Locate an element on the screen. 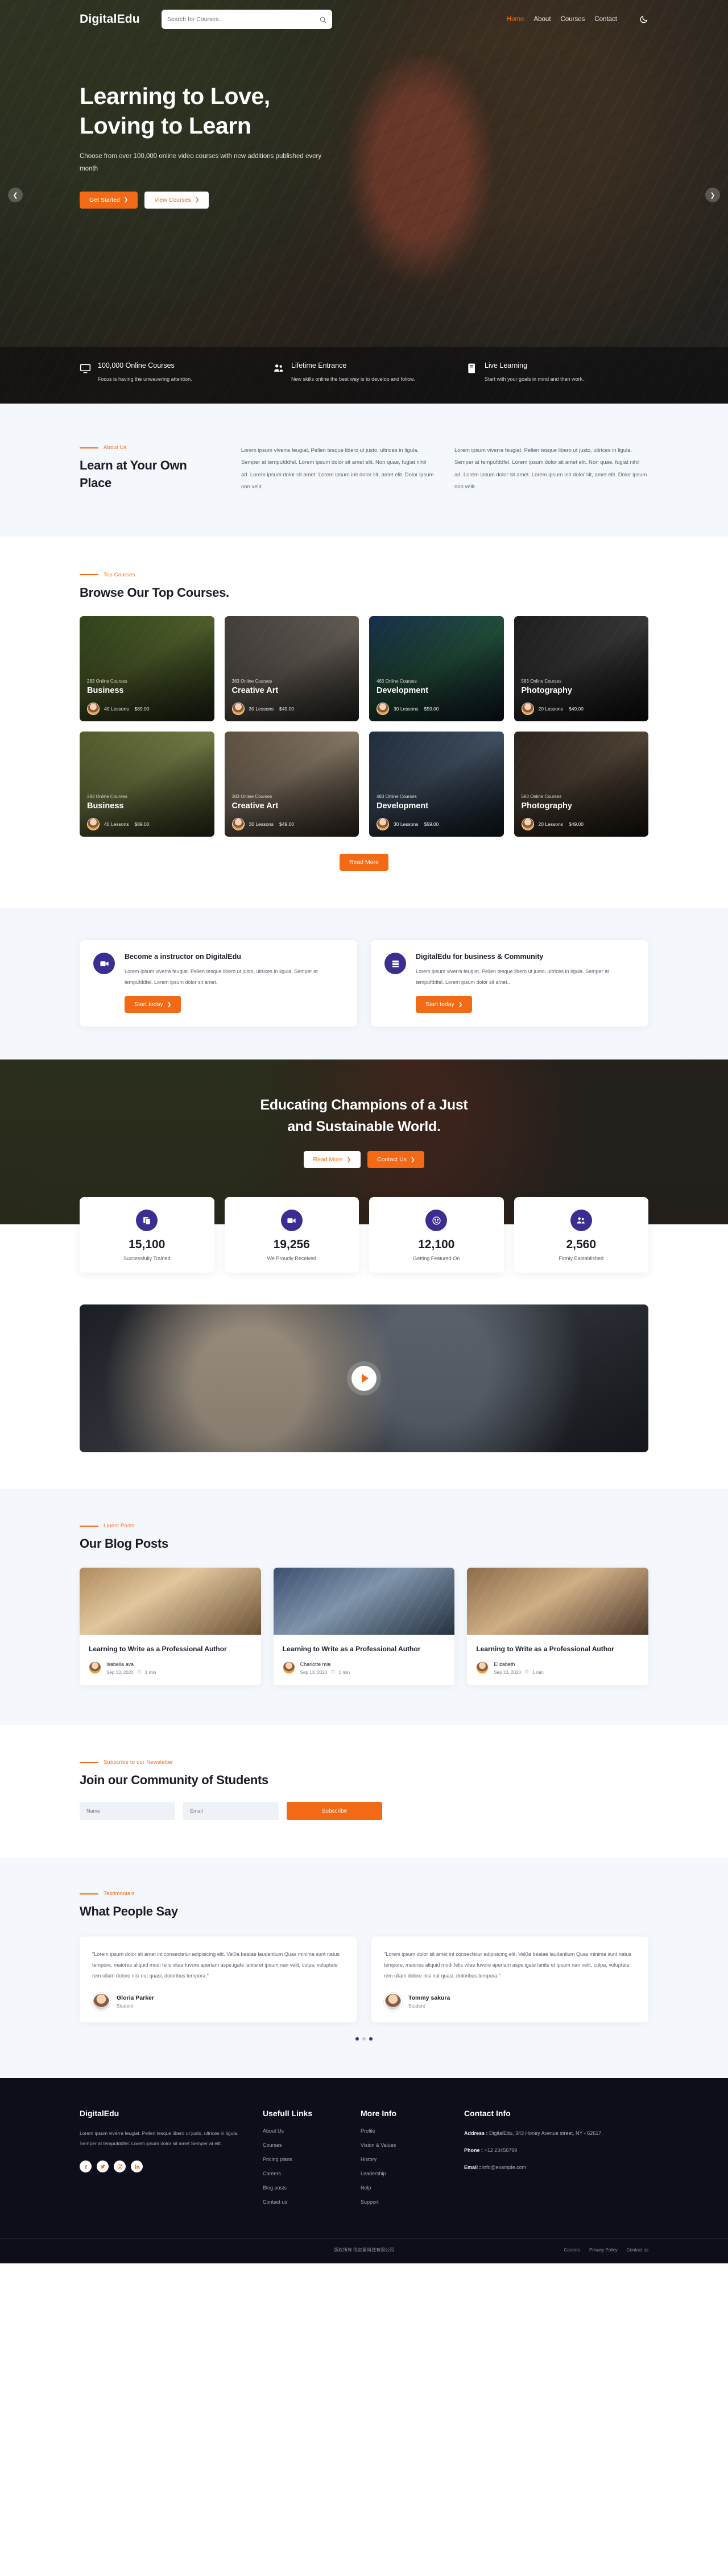  footer-link-about-us: About Us is located at coordinates (305, 2131).